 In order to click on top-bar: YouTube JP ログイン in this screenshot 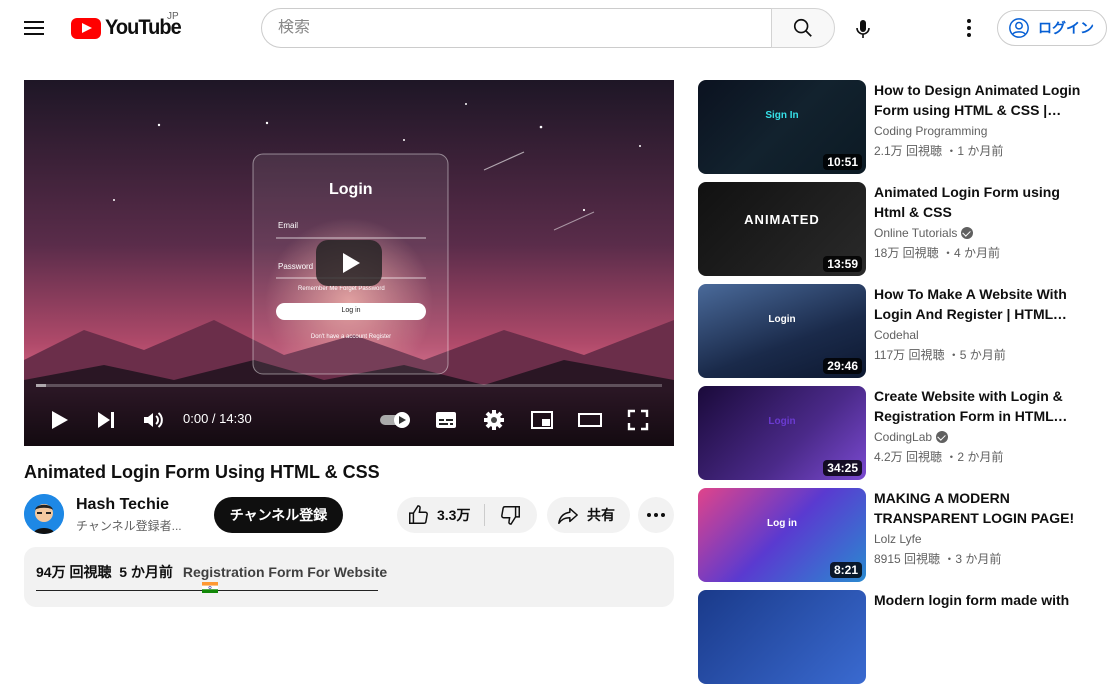, I will do `click(554, 28)`.